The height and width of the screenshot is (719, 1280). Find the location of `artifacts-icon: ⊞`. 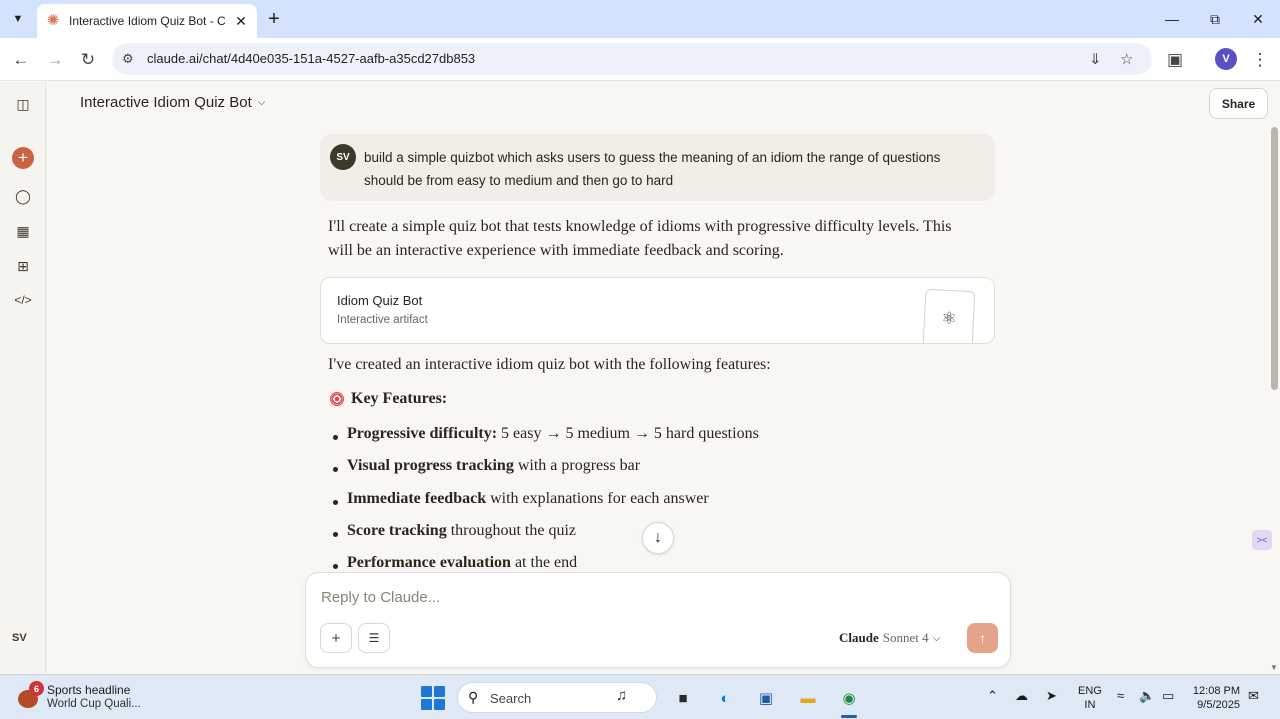

artifacts-icon: ⊞ is located at coordinates (23, 266).